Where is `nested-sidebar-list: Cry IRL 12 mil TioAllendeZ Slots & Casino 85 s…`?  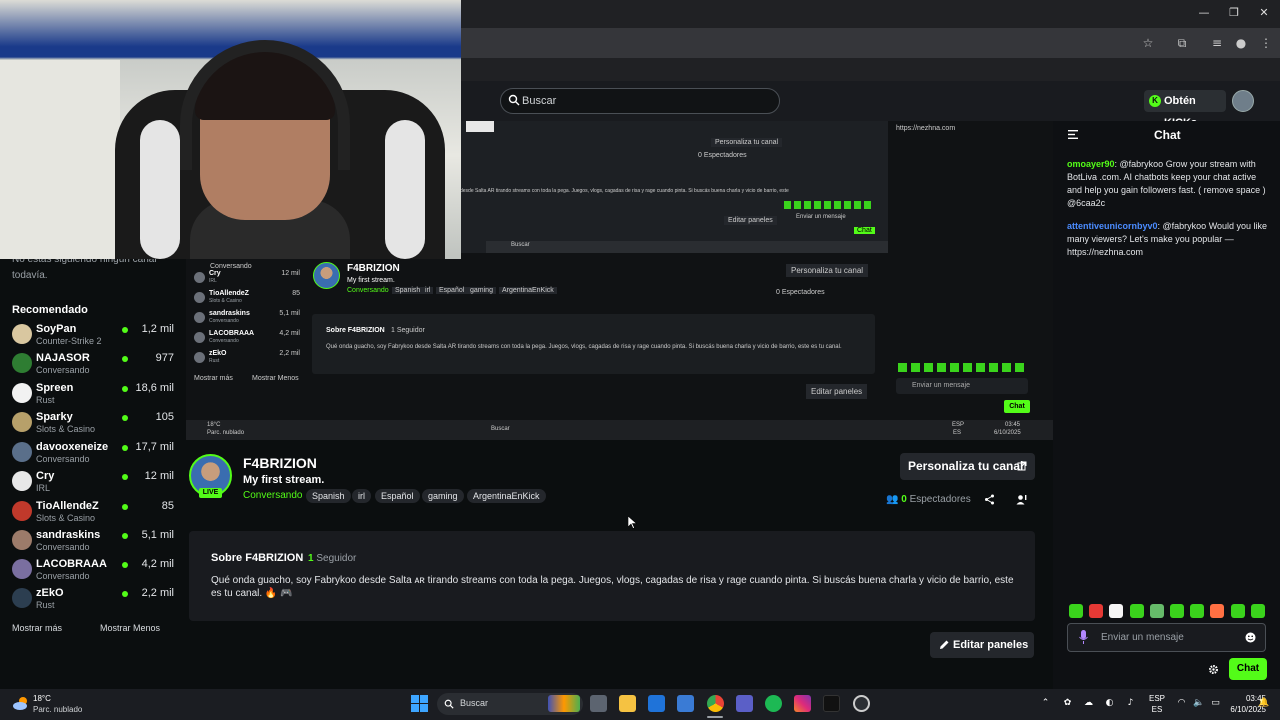 nested-sidebar-list: Cry IRL 12 mil TioAllendeZ Slots & Casino 85 s… is located at coordinates (249, 313).